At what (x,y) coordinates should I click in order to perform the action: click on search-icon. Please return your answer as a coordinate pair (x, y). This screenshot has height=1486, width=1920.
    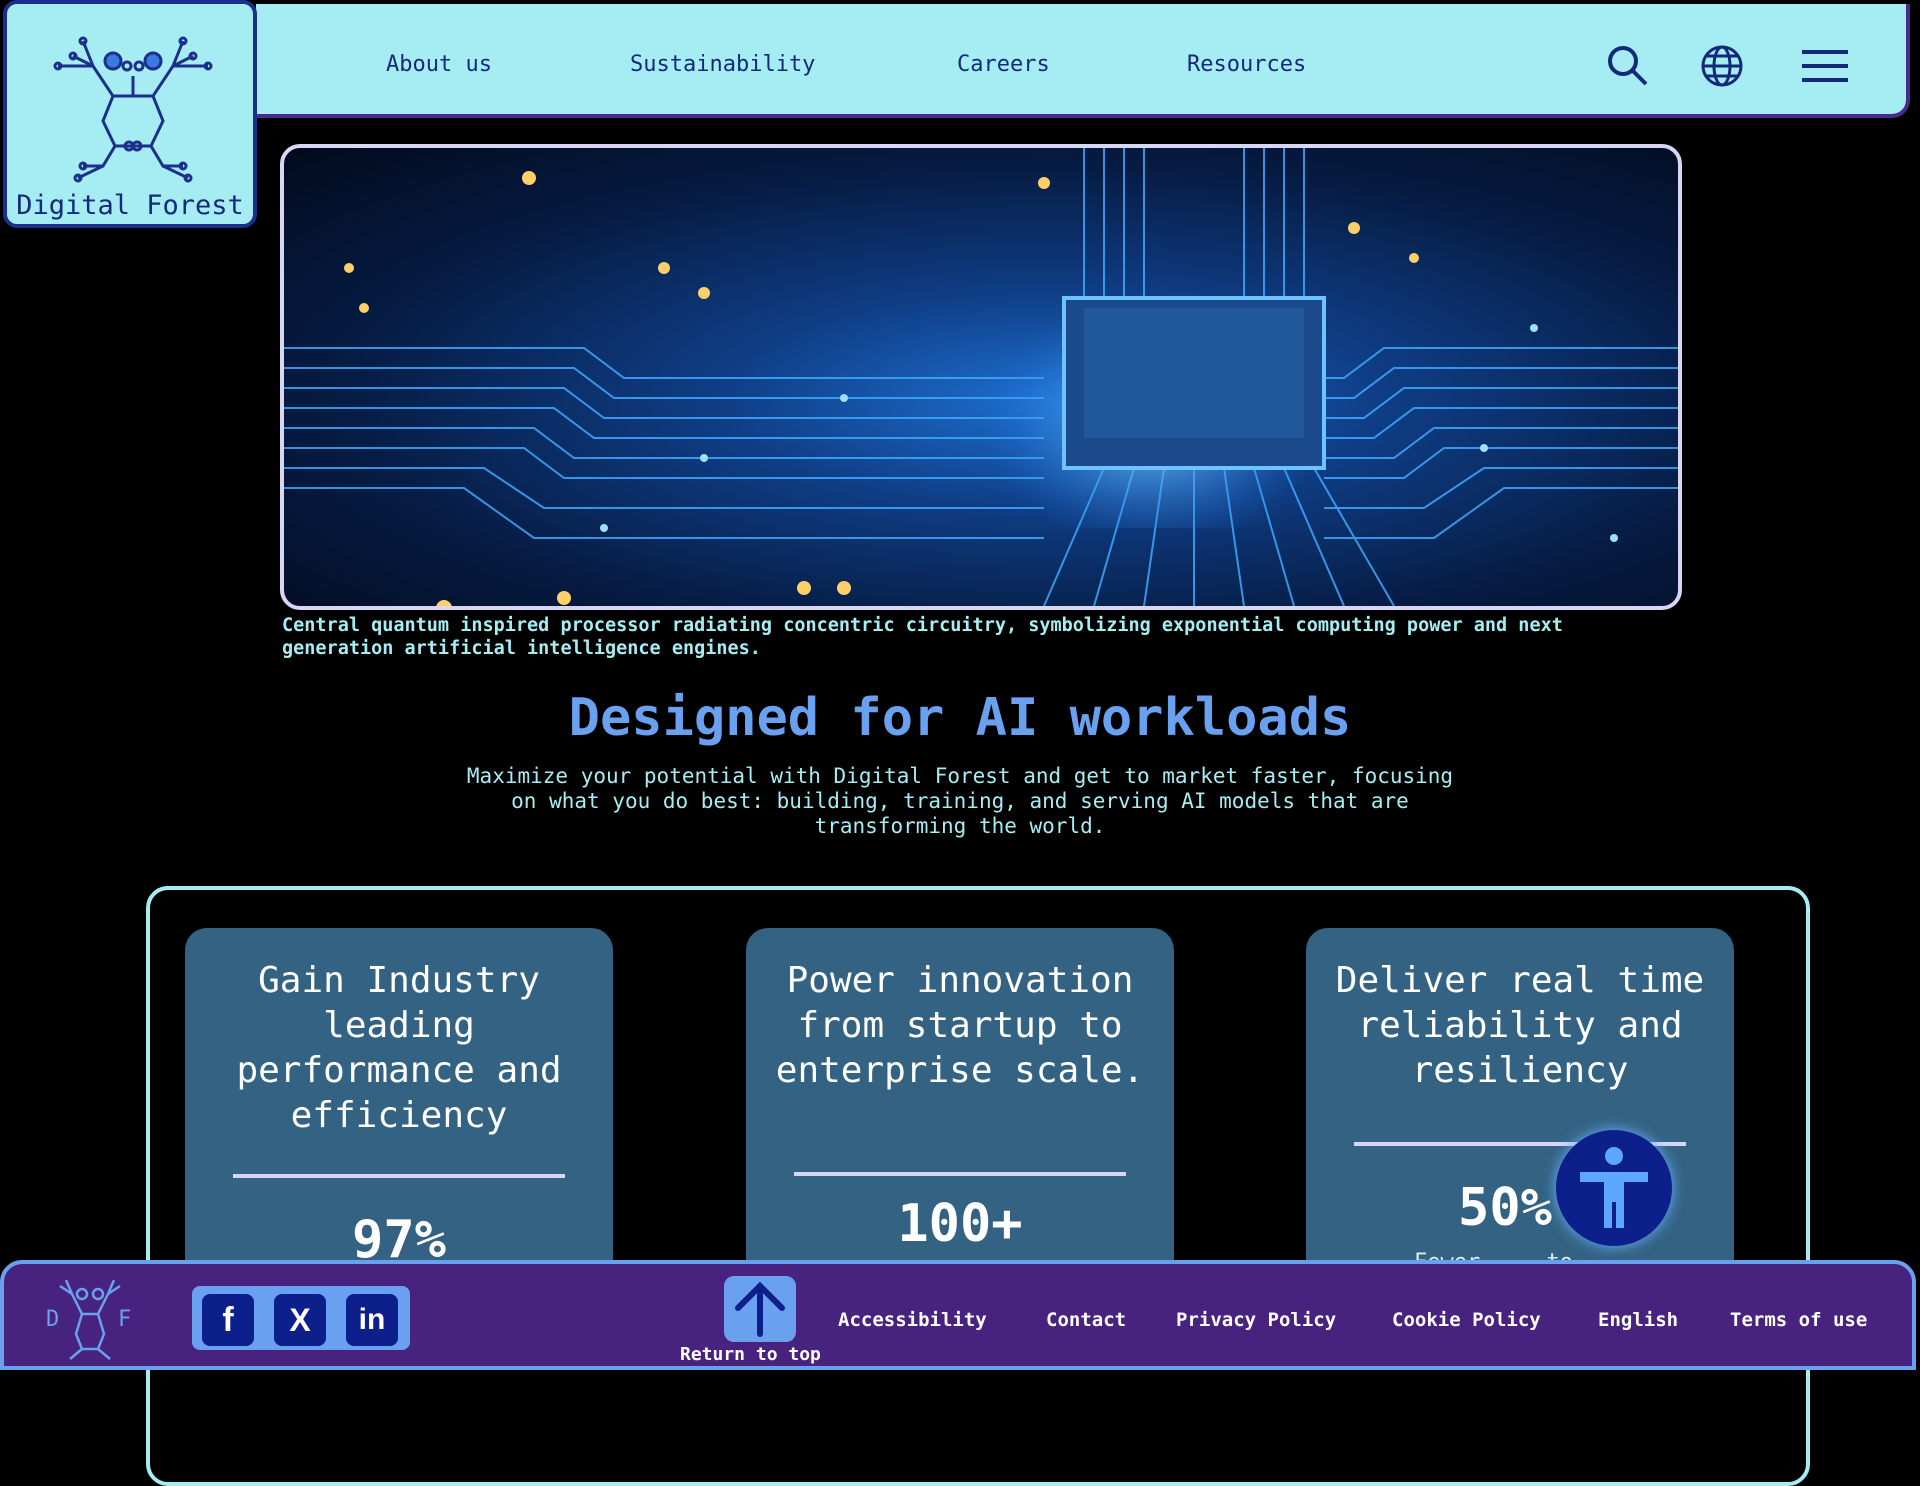
    Looking at the image, I should click on (1628, 68).